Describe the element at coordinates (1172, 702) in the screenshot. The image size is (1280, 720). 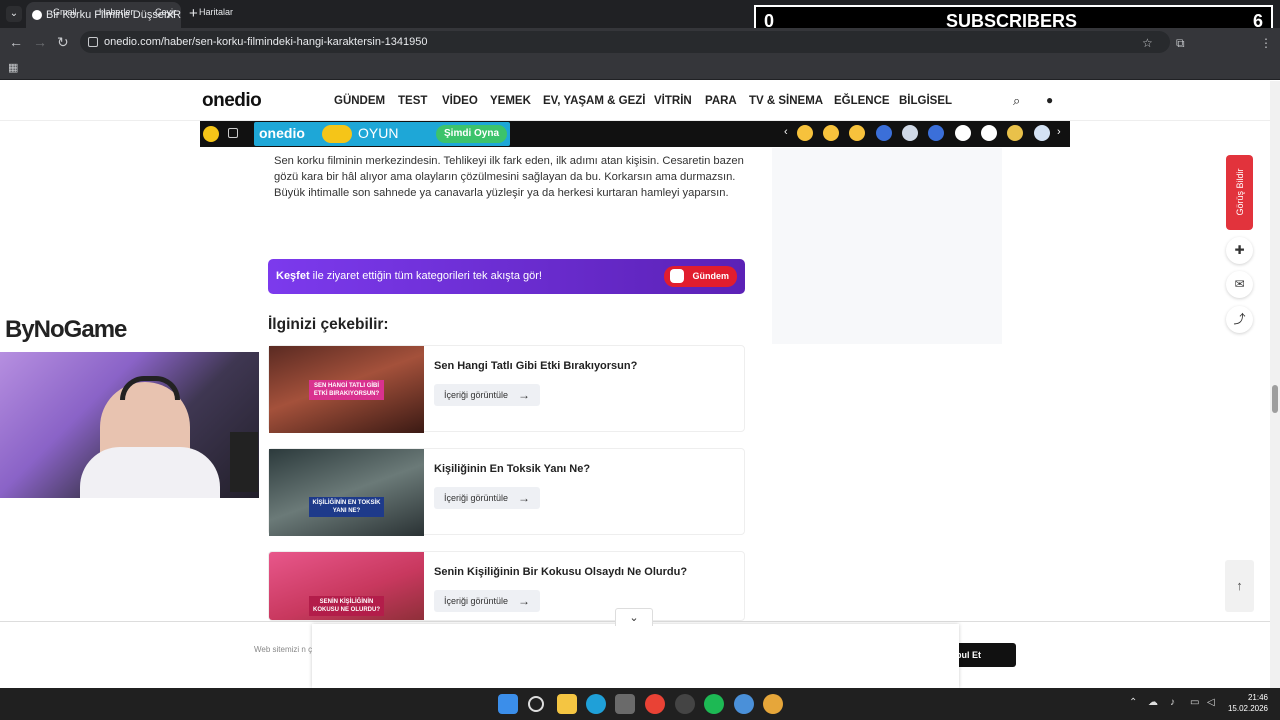
I see `microphone-icon: ♪` at that location.